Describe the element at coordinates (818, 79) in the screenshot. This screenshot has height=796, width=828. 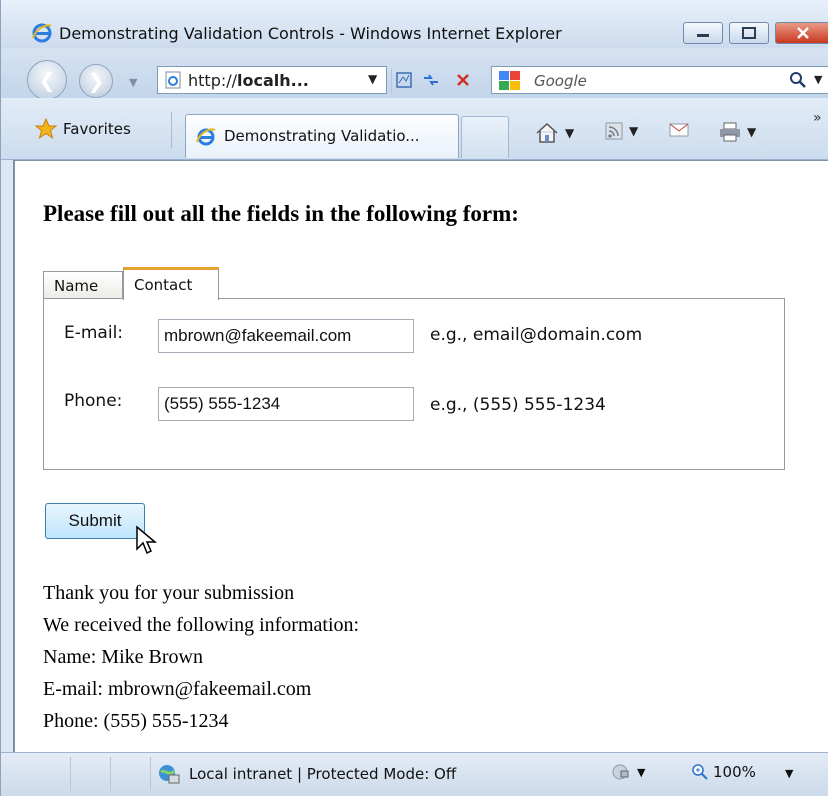
I see `search-options-dropdown-icon: ▼` at that location.